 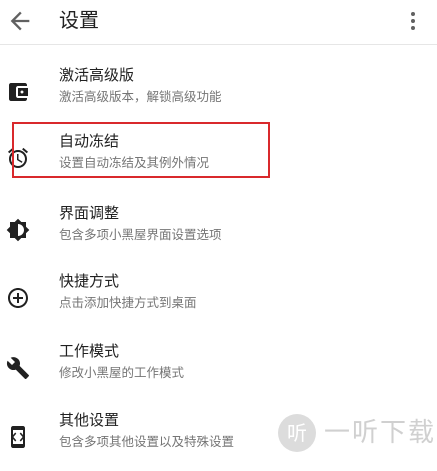 What do you see at coordinates (18, 437) in the screenshot?
I see `settings-ethernet-icon` at bounding box center [18, 437].